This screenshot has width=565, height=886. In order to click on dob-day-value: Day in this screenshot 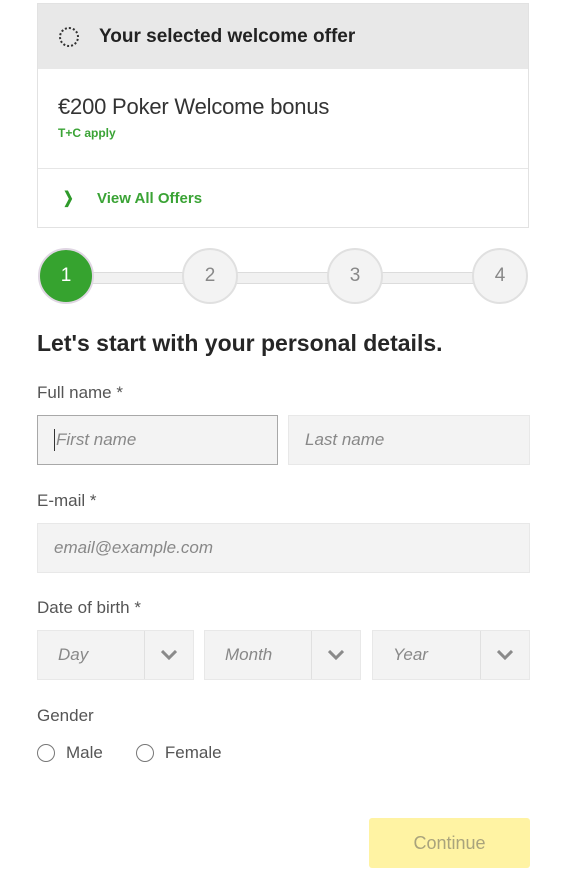, I will do `click(91, 655)`.